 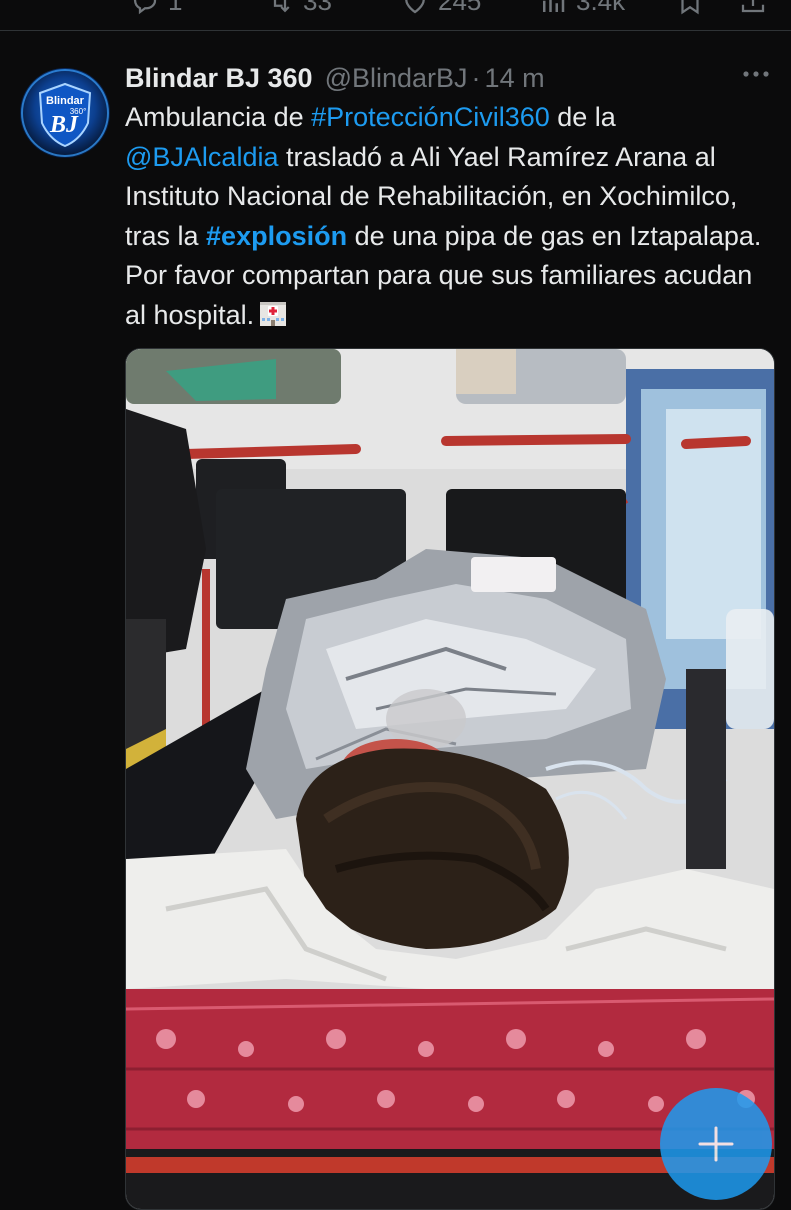 I want to click on views-action: 3.4k, so click(x=581, y=8).